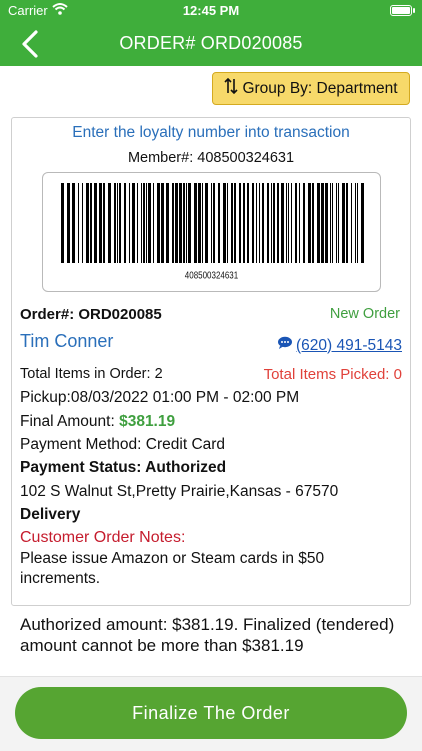 The height and width of the screenshot is (751, 422). I want to click on final-amount: $381.19, so click(147, 421).